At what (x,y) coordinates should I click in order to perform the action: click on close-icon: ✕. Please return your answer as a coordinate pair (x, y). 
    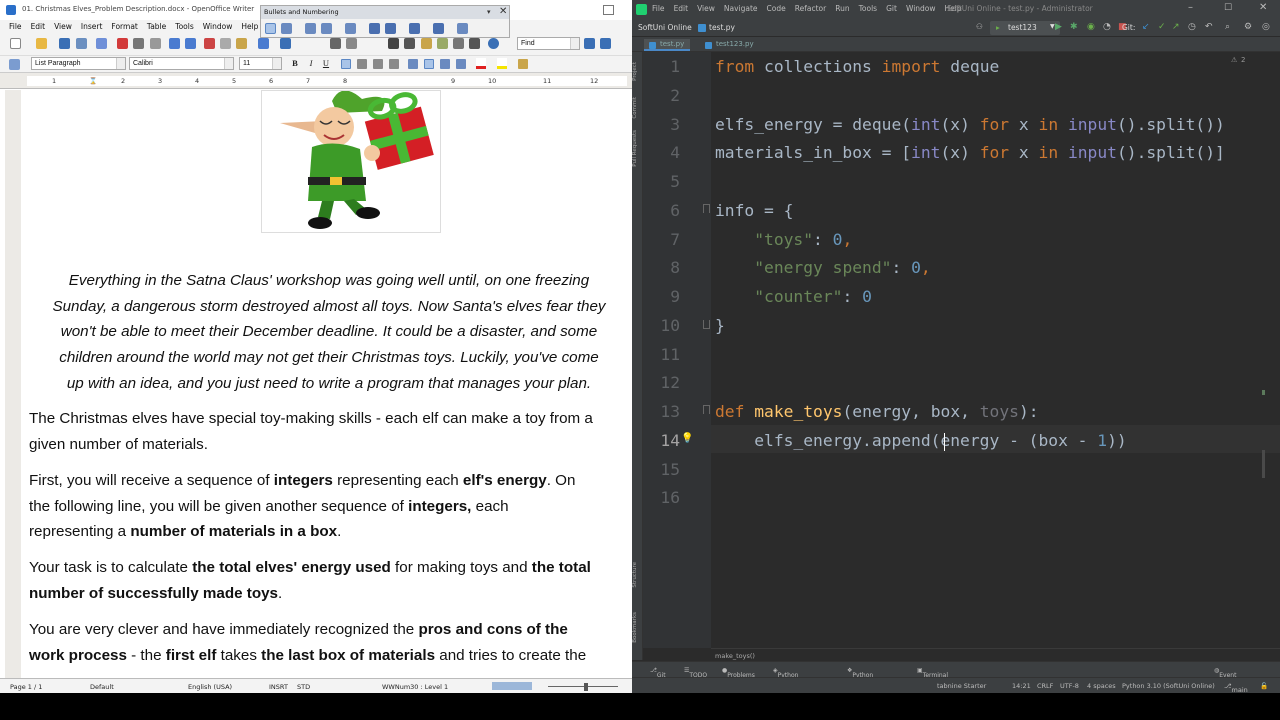
    Looking at the image, I should click on (1263, 7).